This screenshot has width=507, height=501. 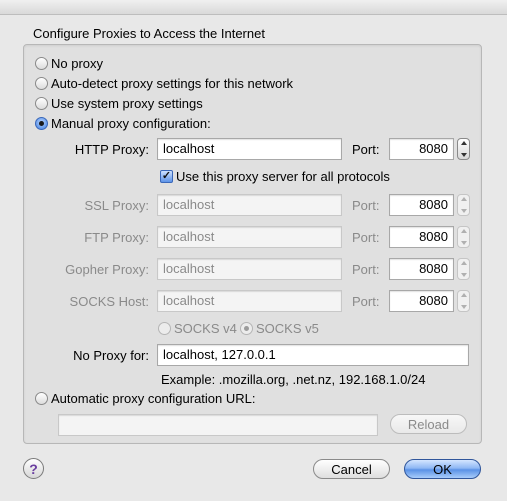 I want to click on radio-socks-v5: SOCKS v5, so click(x=279, y=328).